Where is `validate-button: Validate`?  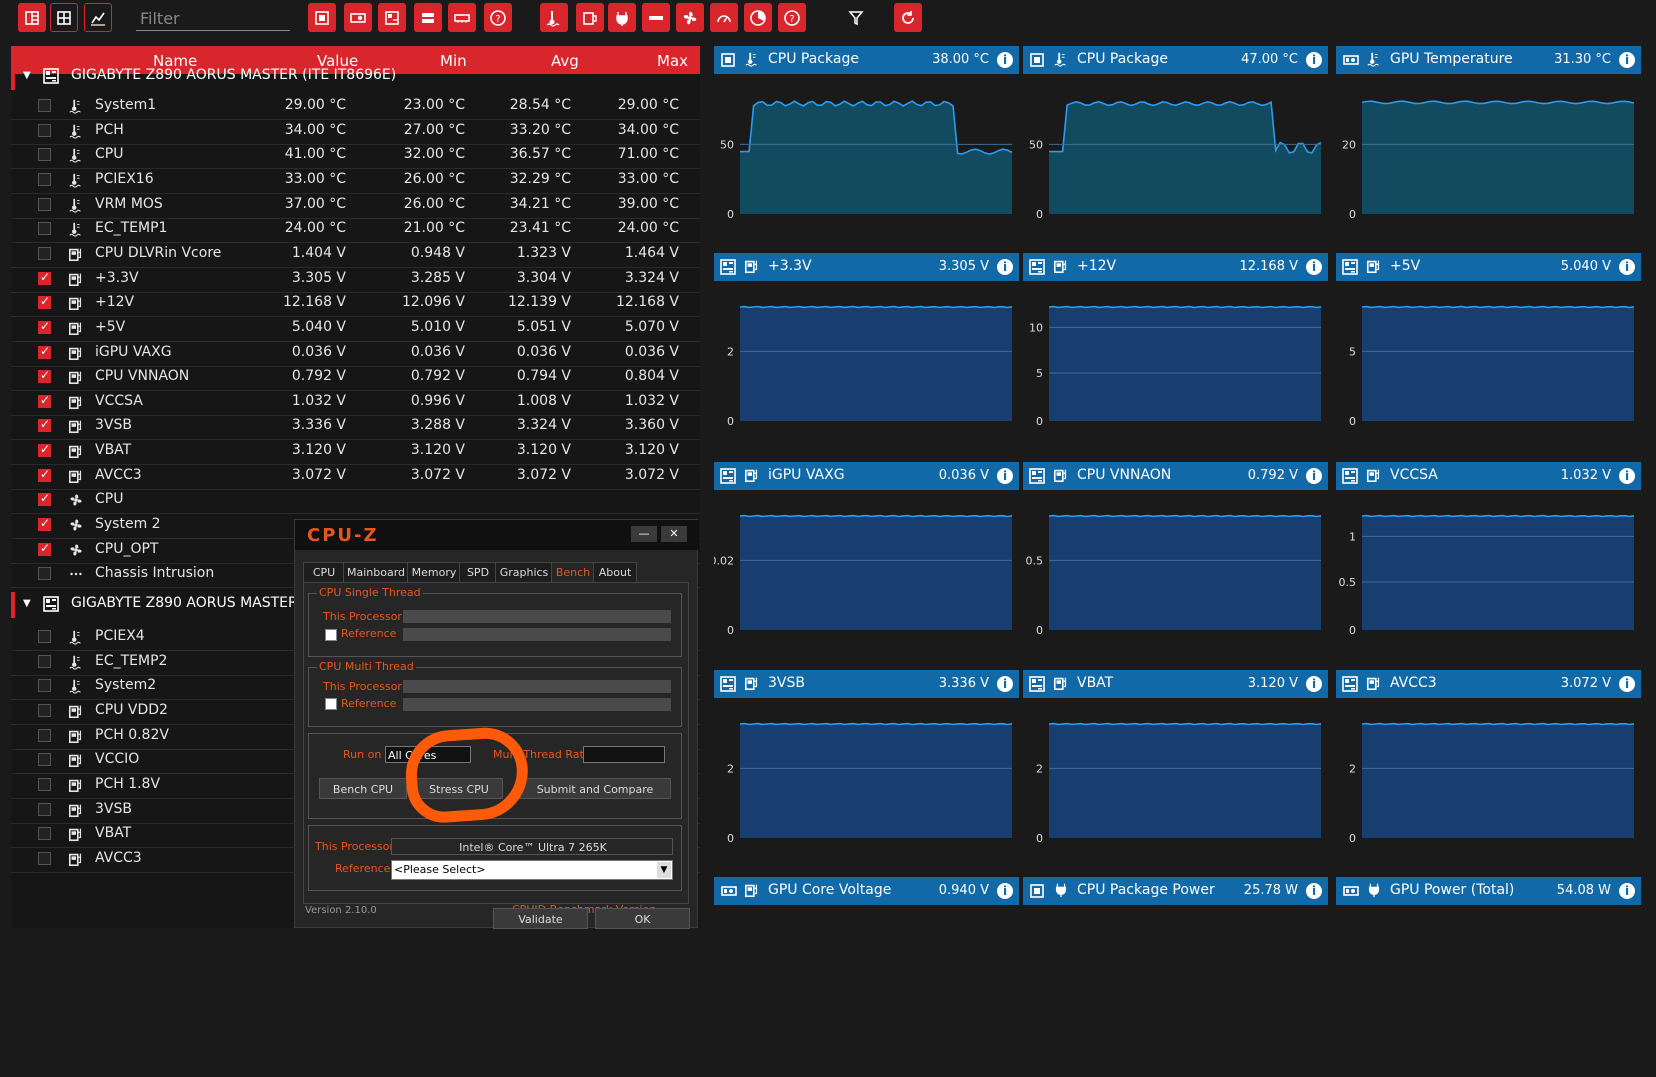
validate-button: Validate is located at coordinates (540, 918).